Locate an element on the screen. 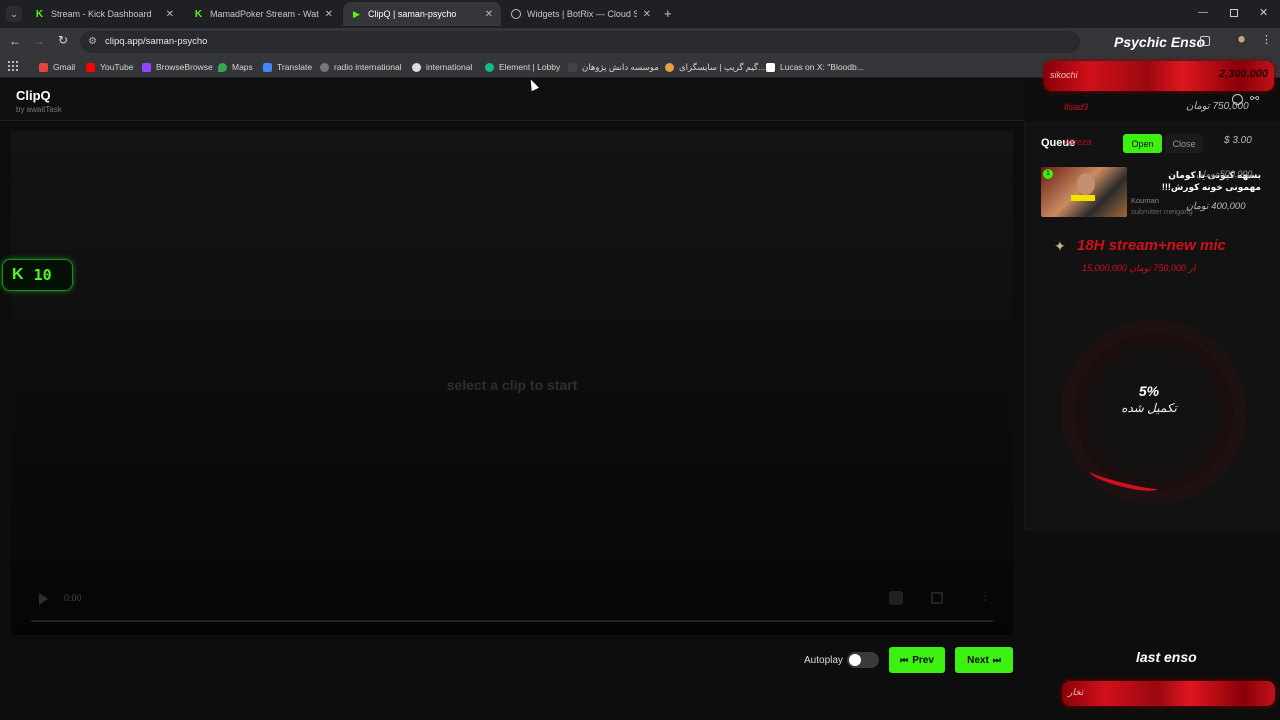 The width and height of the screenshot is (1280, 720). youtube-icon is located at coordinates (90, 67).